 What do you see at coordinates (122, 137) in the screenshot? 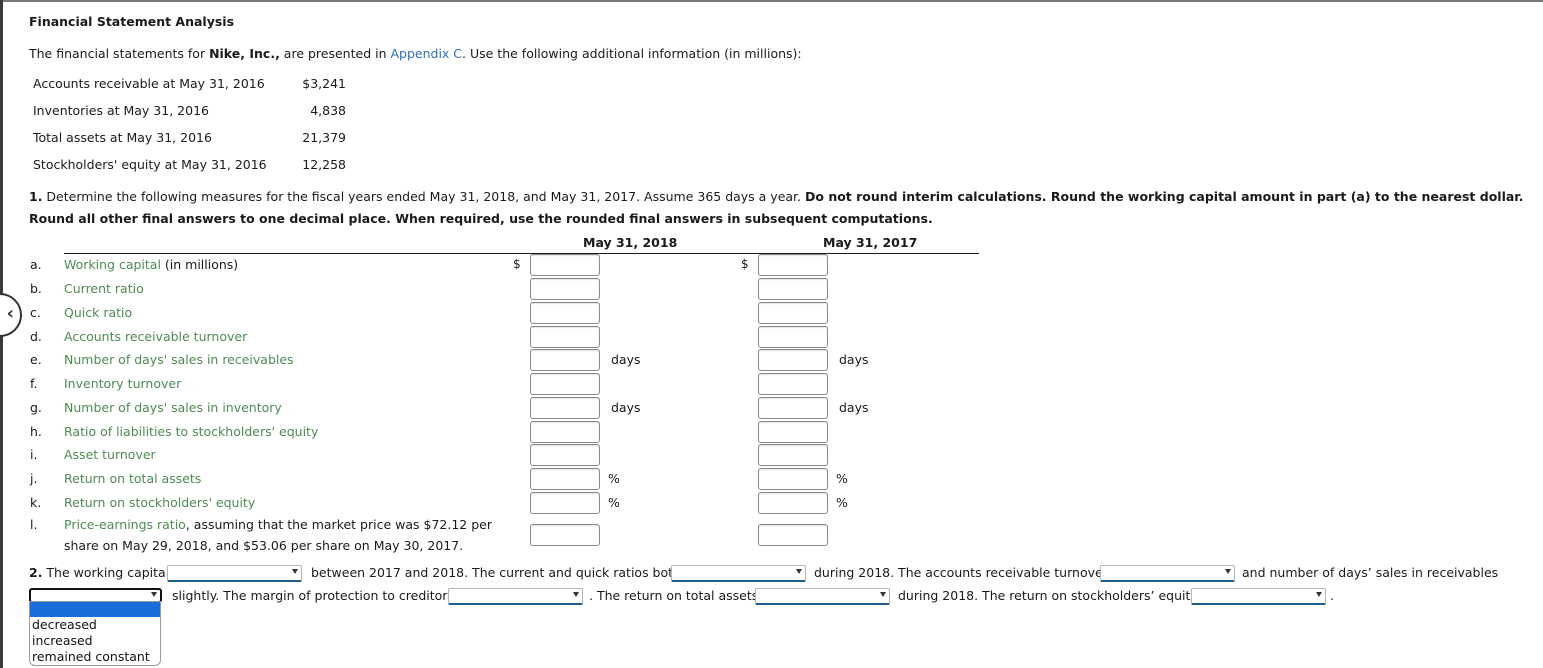
I see `info-label: Total assets at May 31, 2016` at bounding box center [122, 137].